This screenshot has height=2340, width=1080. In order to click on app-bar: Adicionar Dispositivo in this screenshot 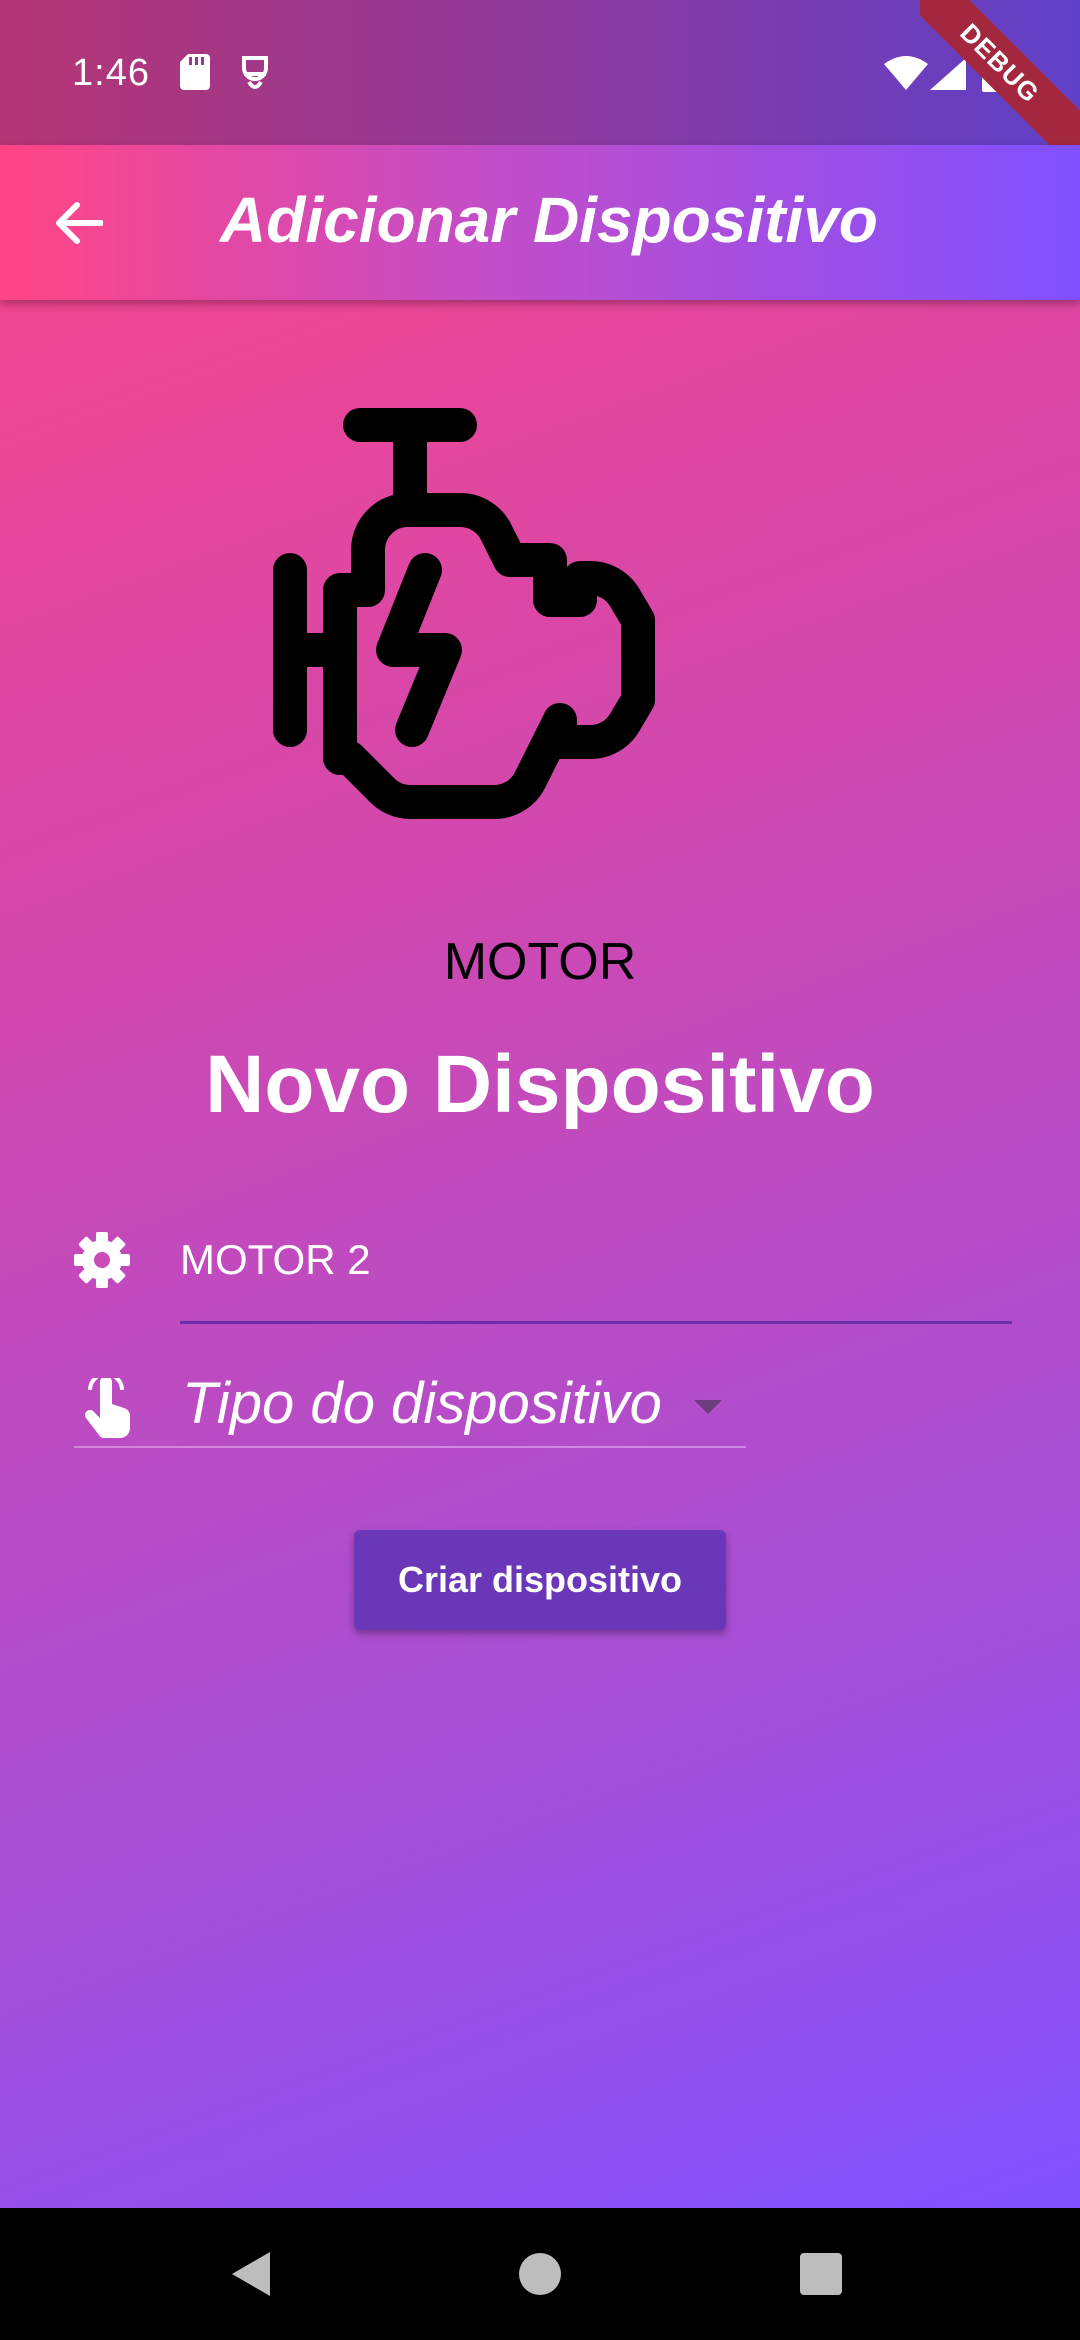, I will do `click(540, 222)`.